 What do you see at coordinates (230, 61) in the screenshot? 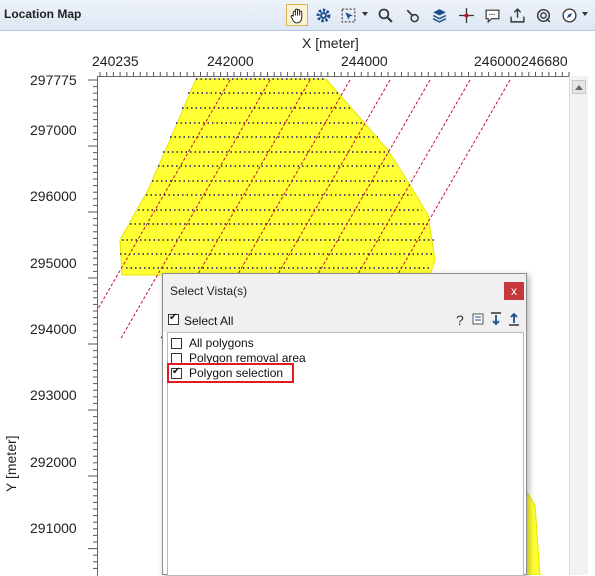
I see `x-tick-label: 242000` at bounding box center [230, 61].